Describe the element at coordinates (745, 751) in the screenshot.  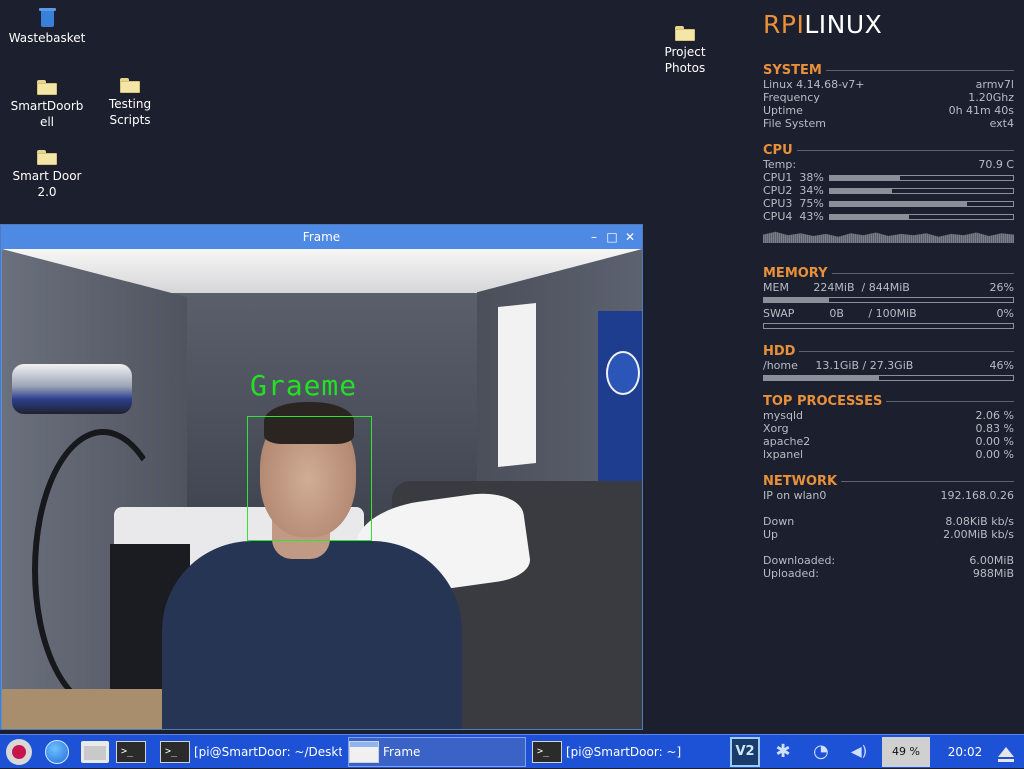
I see `vnc-icon: V2` at that location.